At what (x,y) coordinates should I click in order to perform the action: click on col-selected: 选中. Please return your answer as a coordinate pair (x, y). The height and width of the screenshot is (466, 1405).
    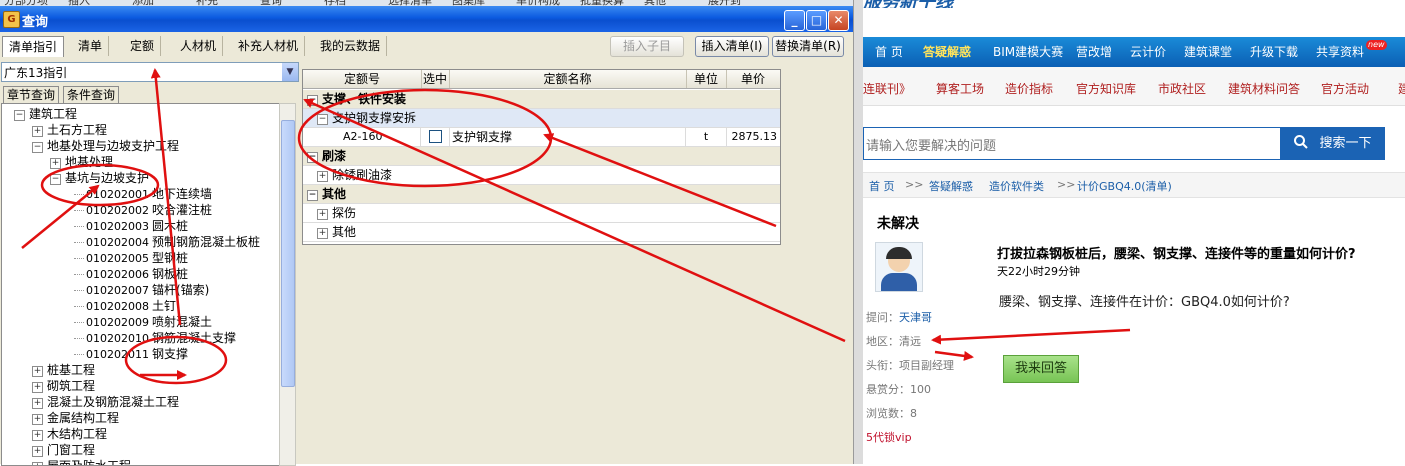
    Looking at the image, I should click on (435, 79).